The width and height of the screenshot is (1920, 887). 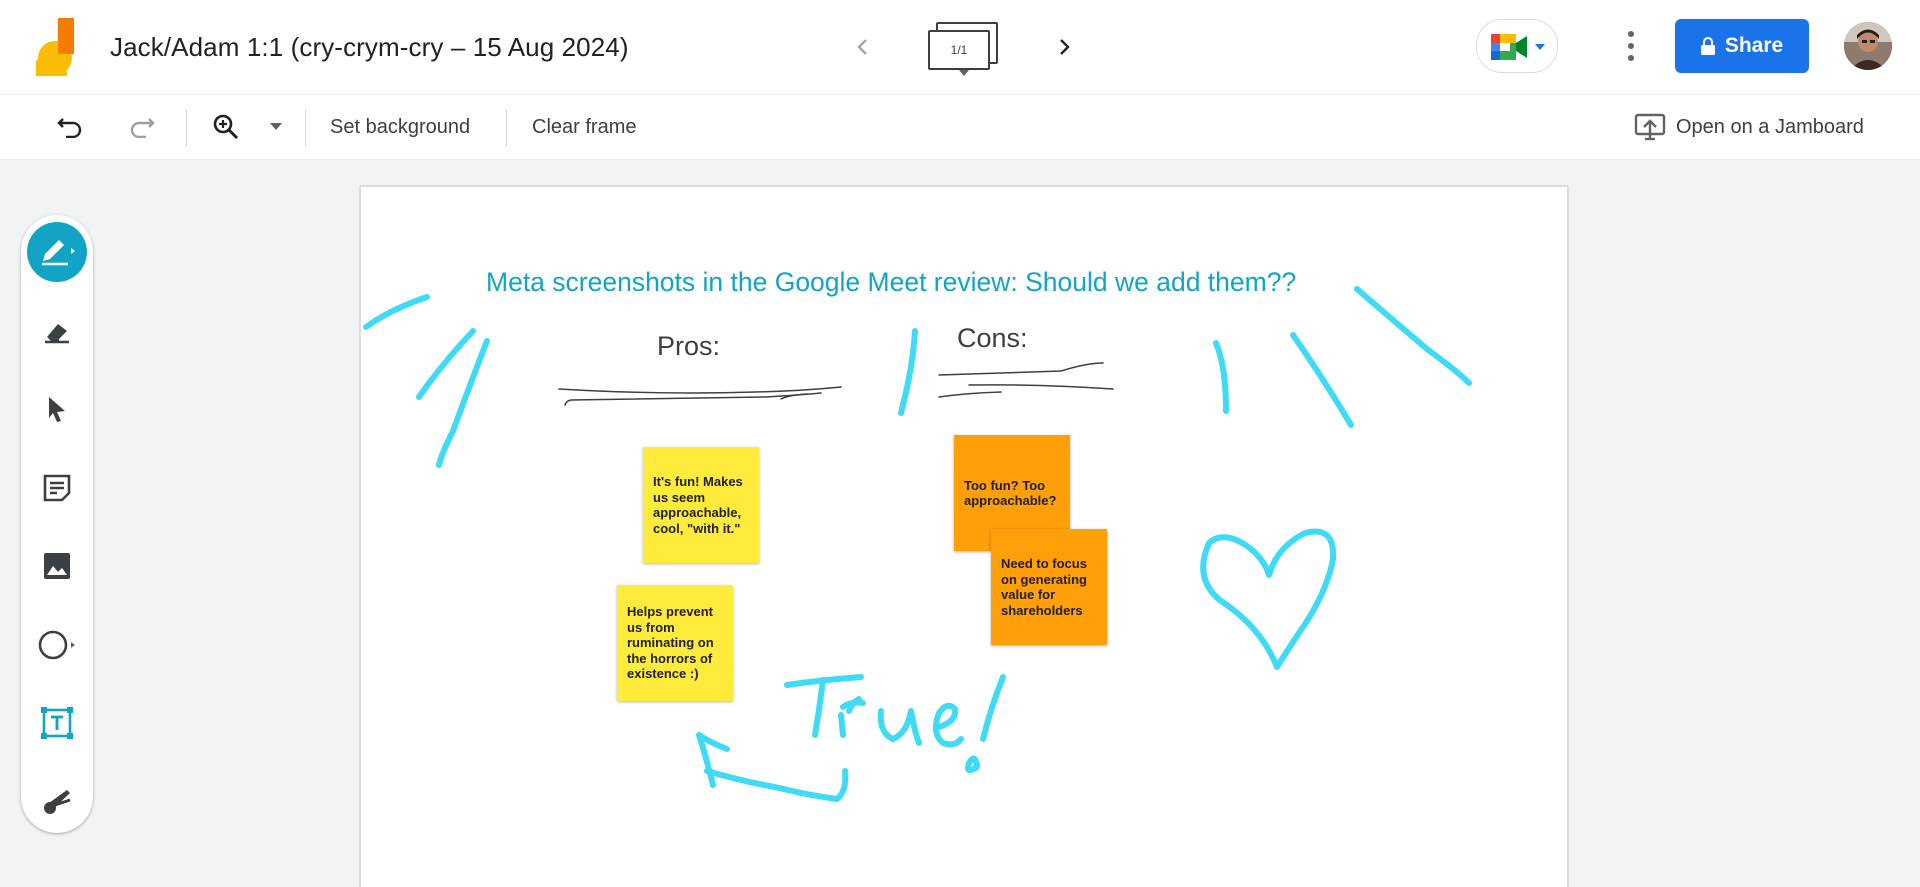 What do you see at coordinates (1754, 45) in the screenshot?
I see `share-label: Share` at bounding box center [1754, 45].